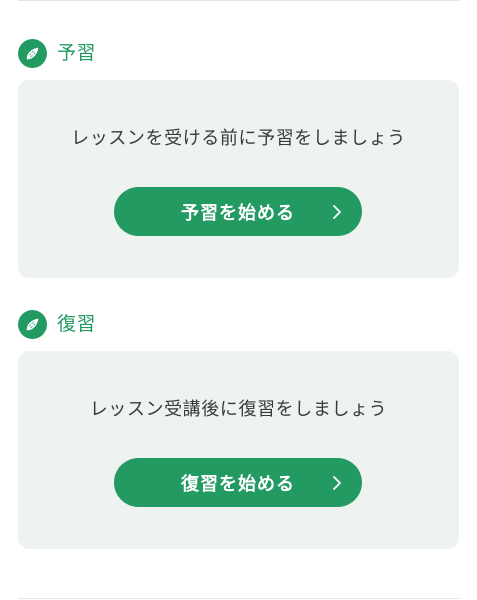 The width and height of the screenshot is (477, 600). I want to click on top-divider, so click(238, 0).